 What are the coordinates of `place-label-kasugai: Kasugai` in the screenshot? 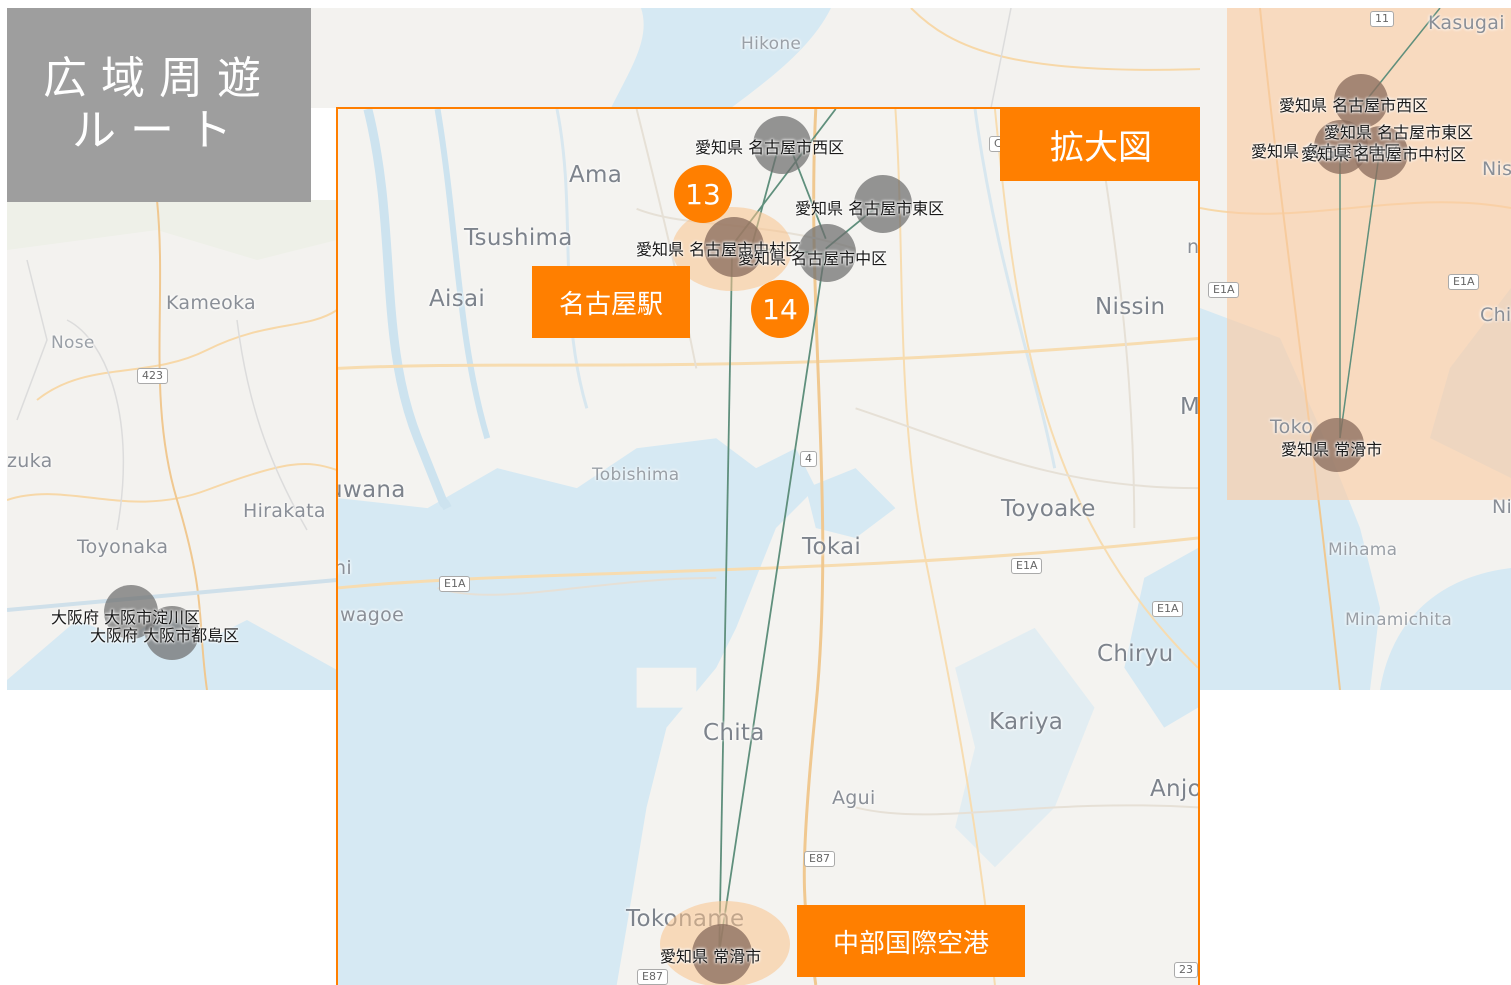 It's located at (1466, 23).